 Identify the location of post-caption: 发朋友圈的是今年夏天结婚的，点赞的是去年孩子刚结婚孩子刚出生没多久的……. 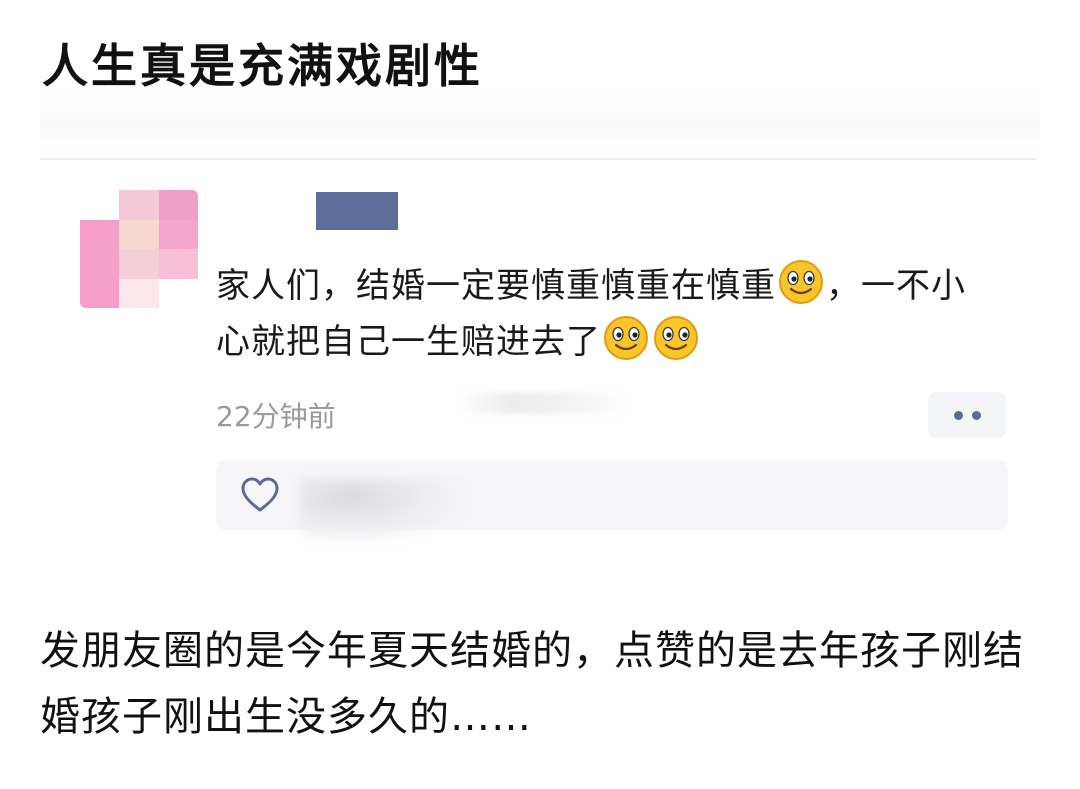
(532, 684).